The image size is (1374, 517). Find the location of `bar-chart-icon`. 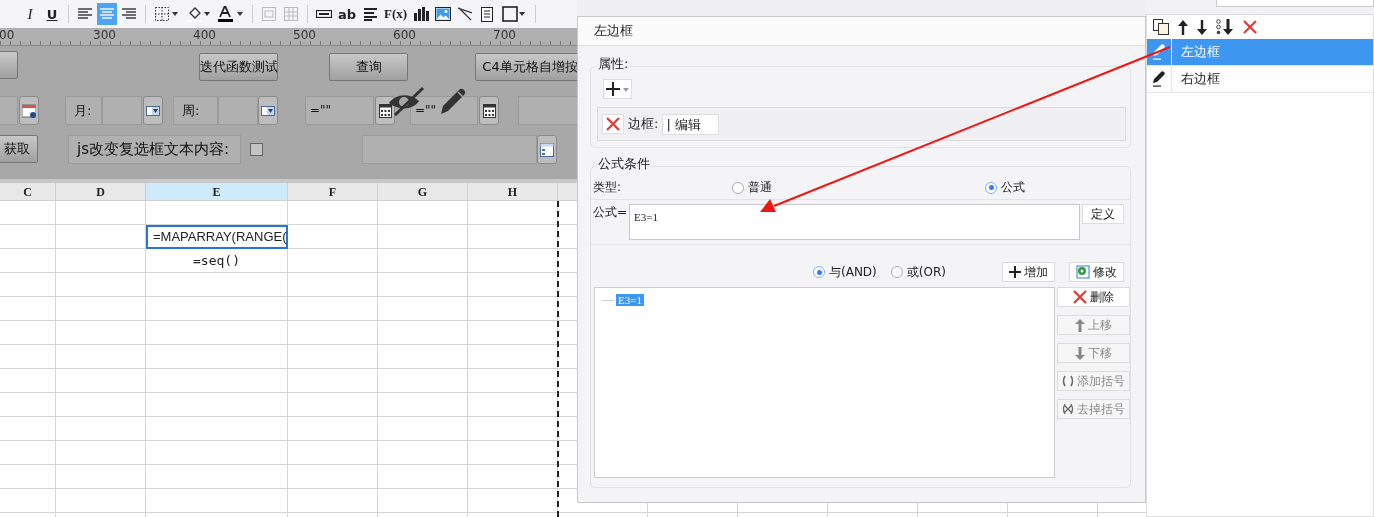

bar-chart-icon is located at coordinates (421, 14).